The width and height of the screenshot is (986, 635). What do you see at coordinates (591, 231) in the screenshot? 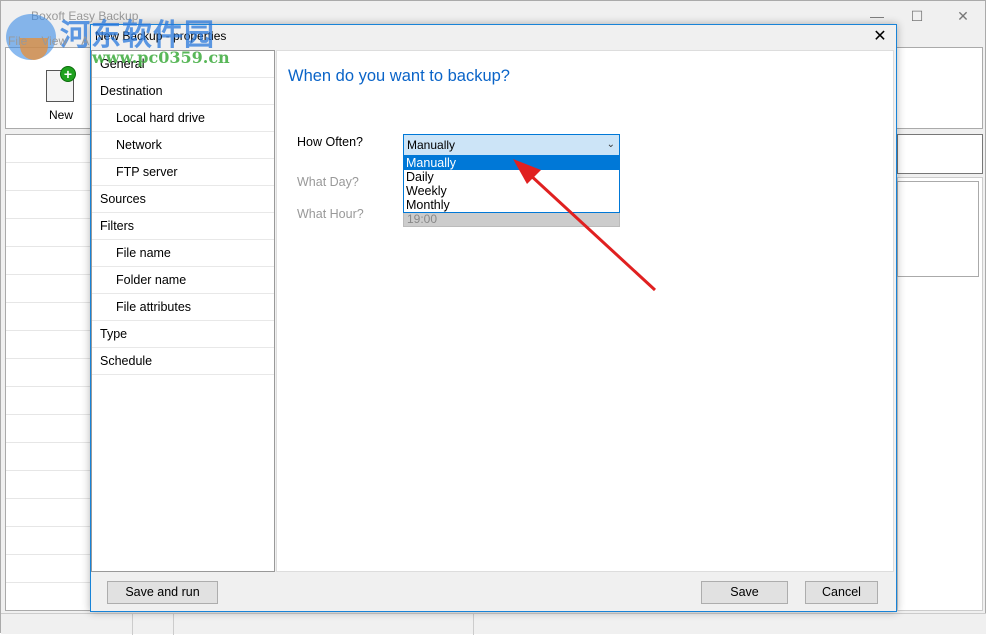
I see `arrow-shaft` at bounding box center [591, 231].